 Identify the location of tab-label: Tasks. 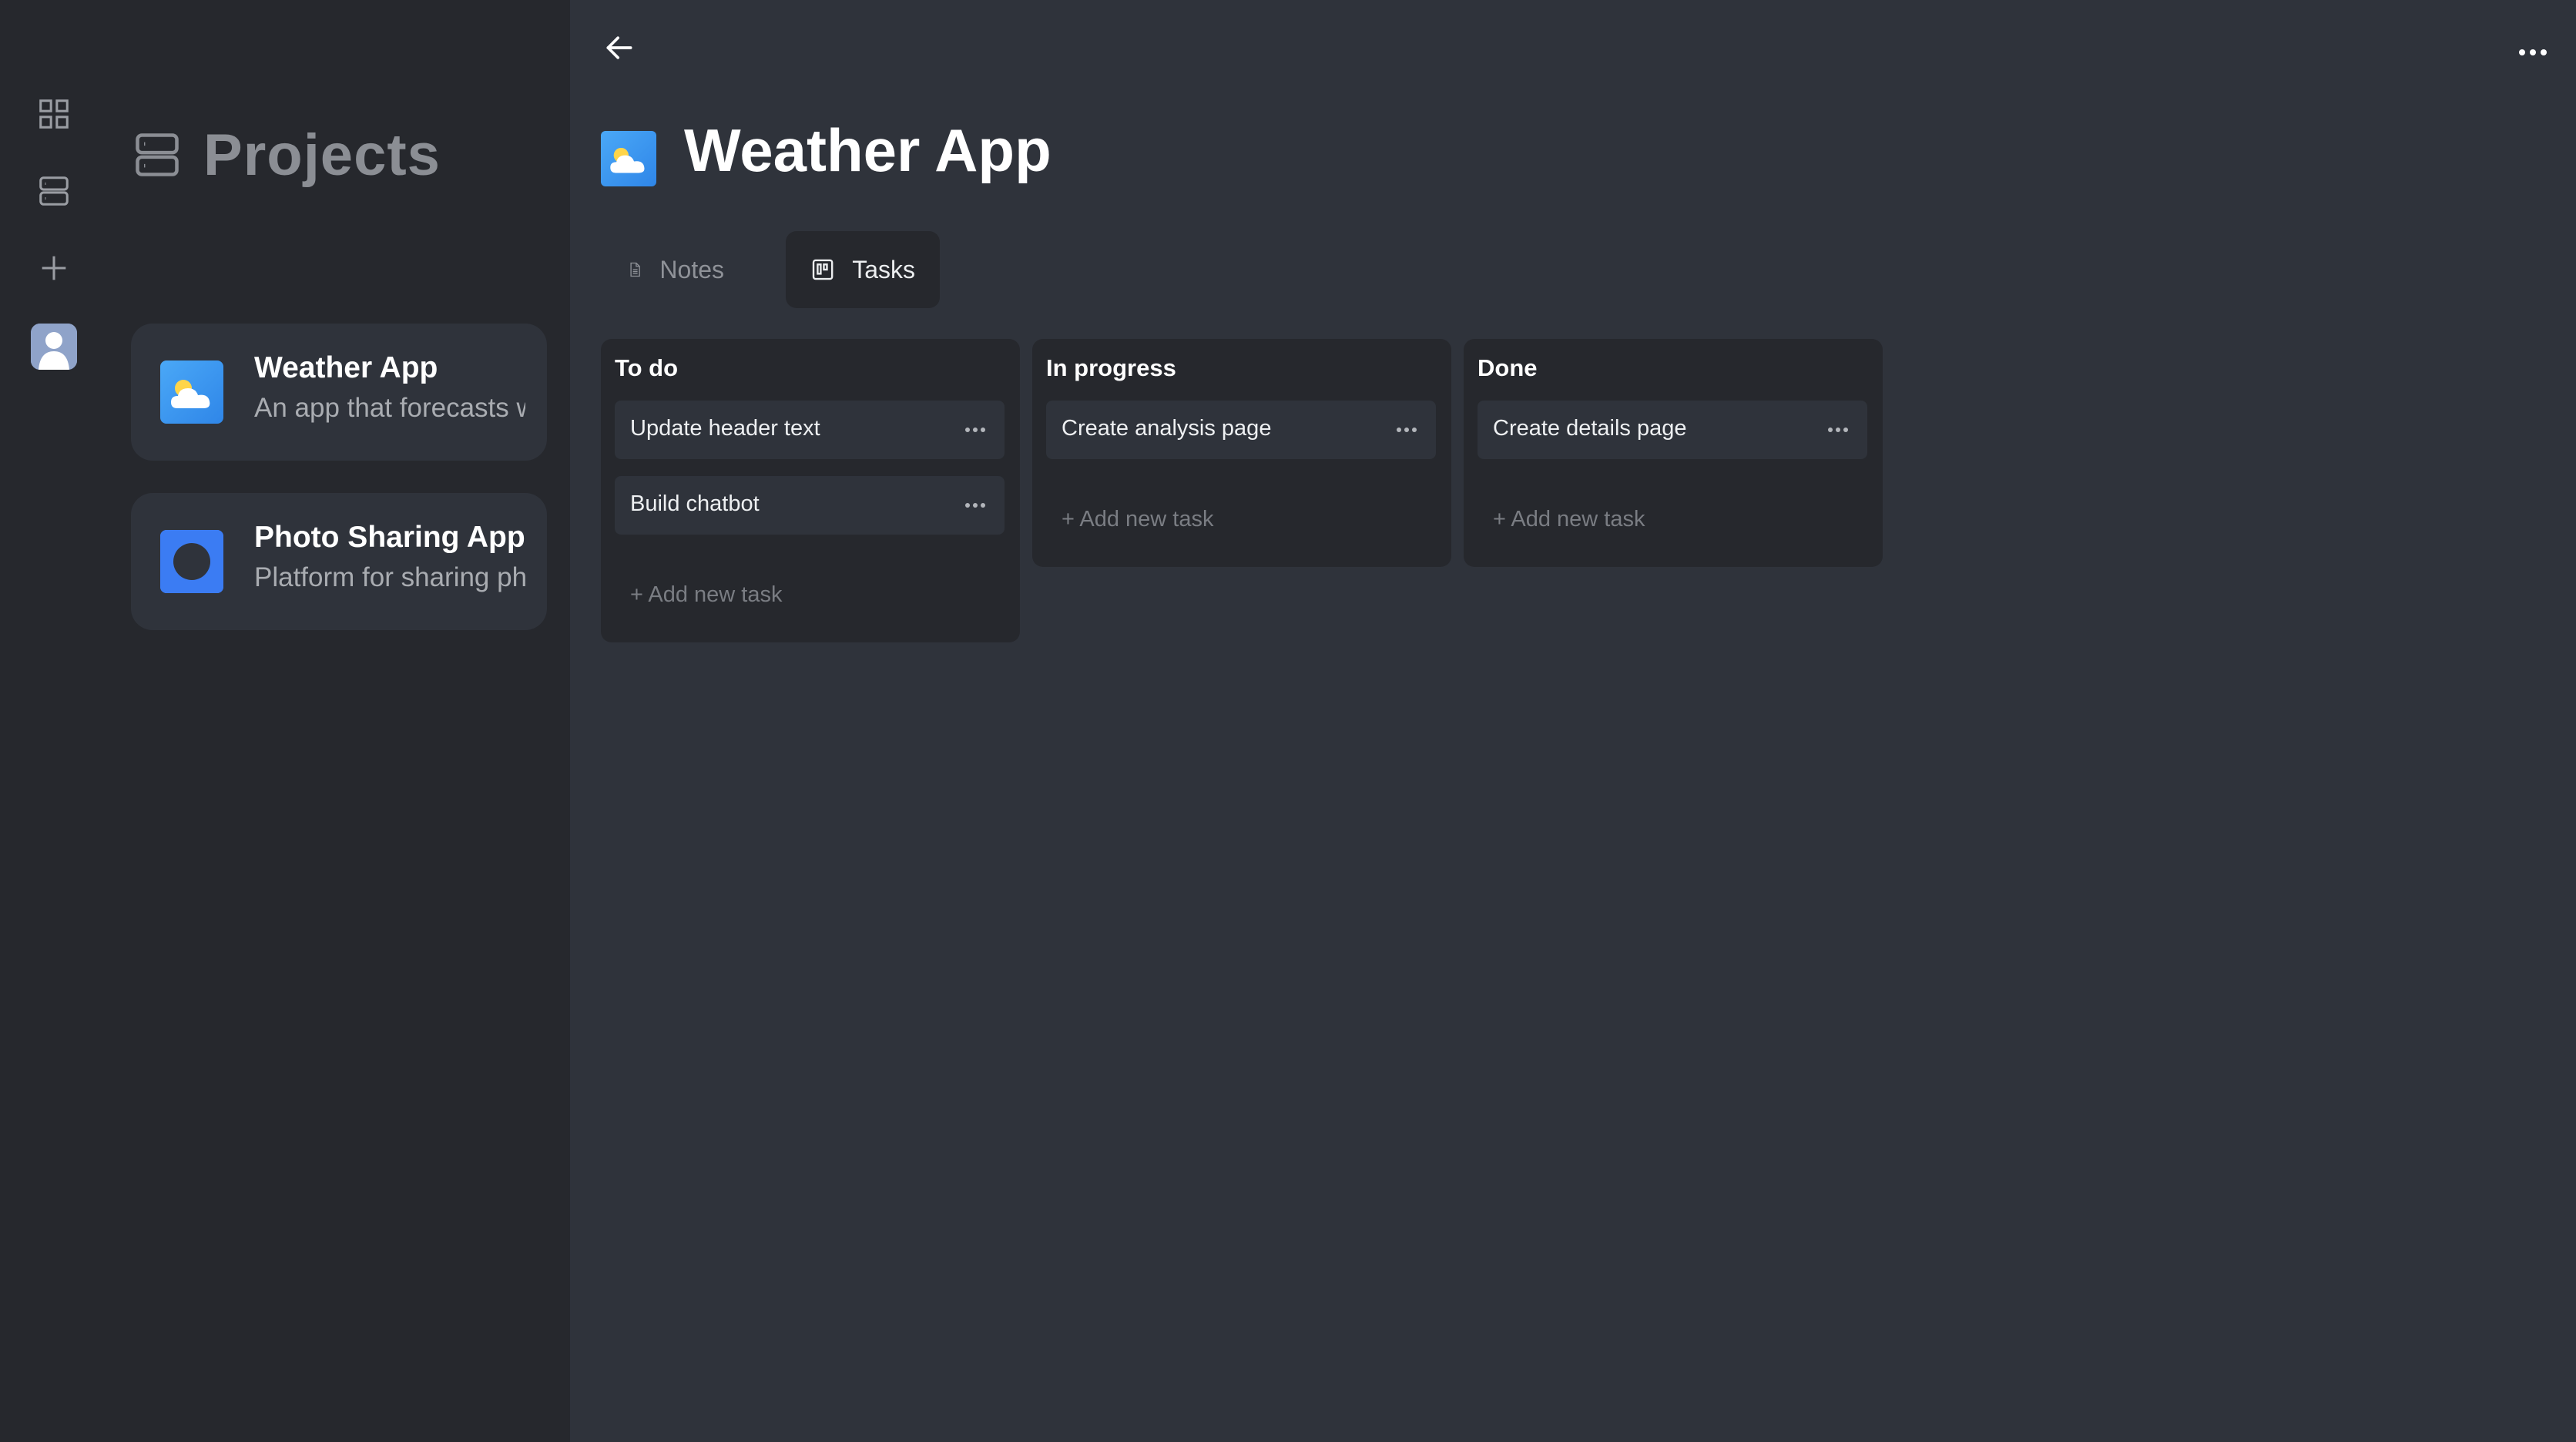
(883, 269).